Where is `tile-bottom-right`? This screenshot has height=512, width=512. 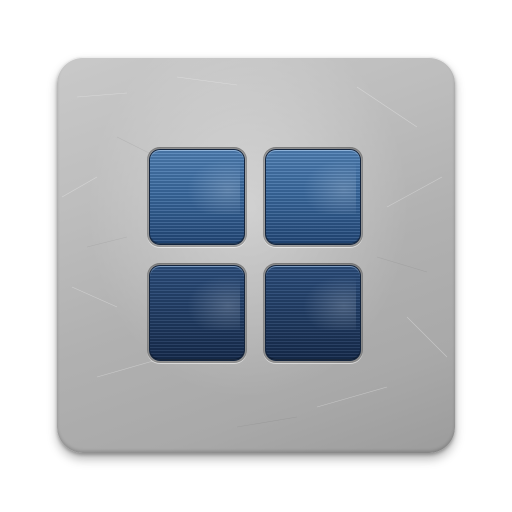 tile-bottom-right is located at coordinates (313, 313).